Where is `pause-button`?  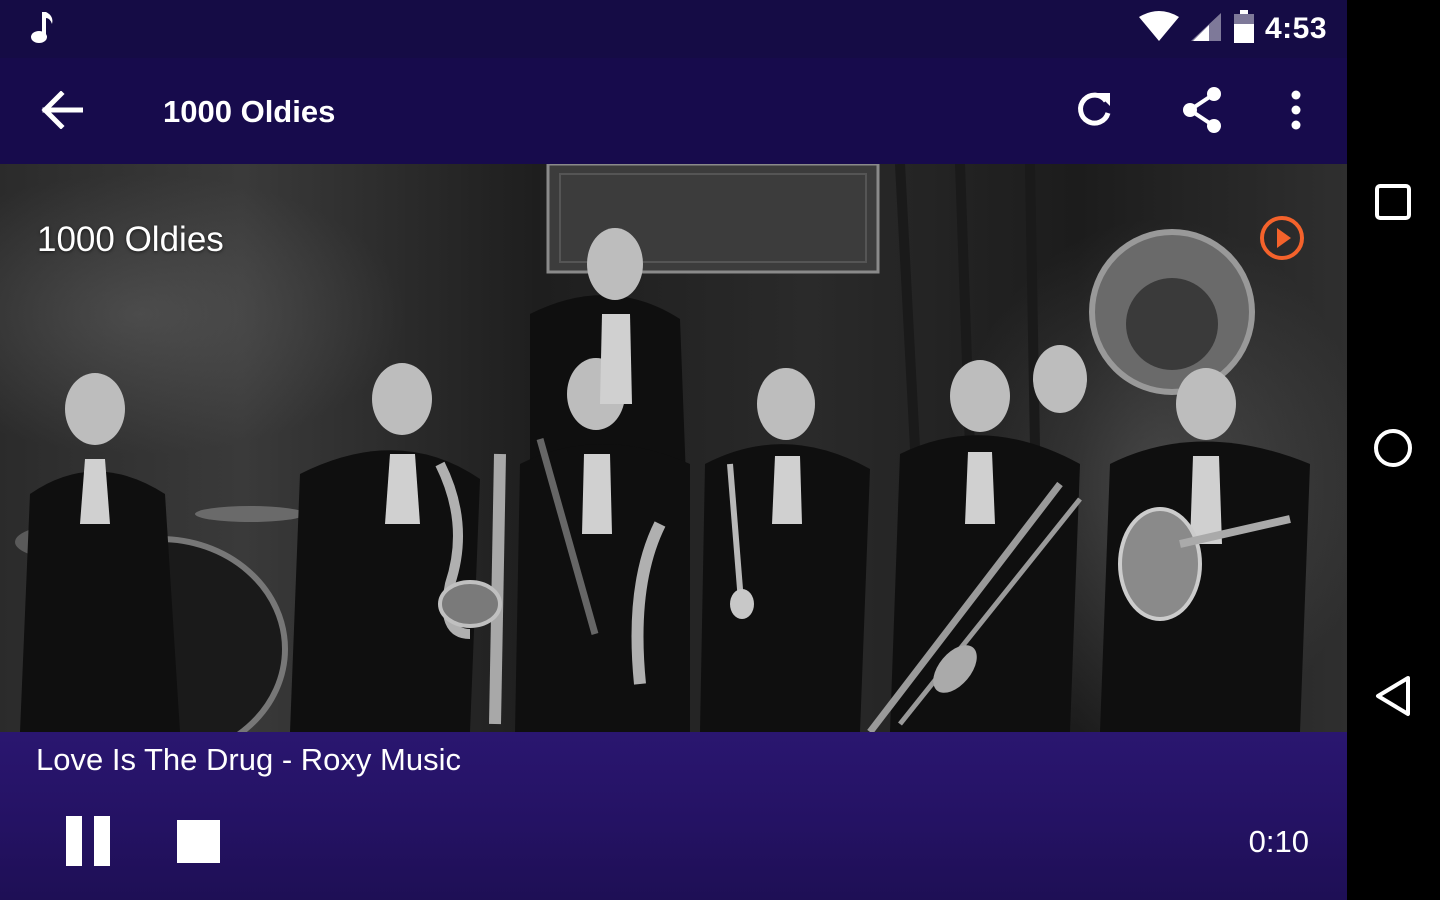
pause-button is located at coordinates (90, 842).